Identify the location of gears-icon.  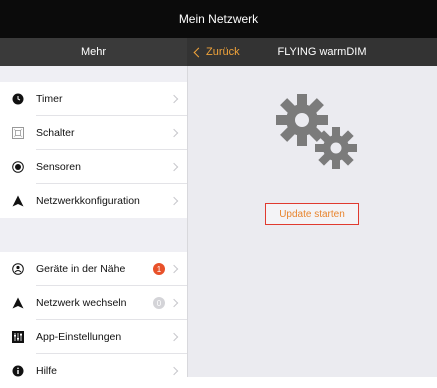
(316, 131).